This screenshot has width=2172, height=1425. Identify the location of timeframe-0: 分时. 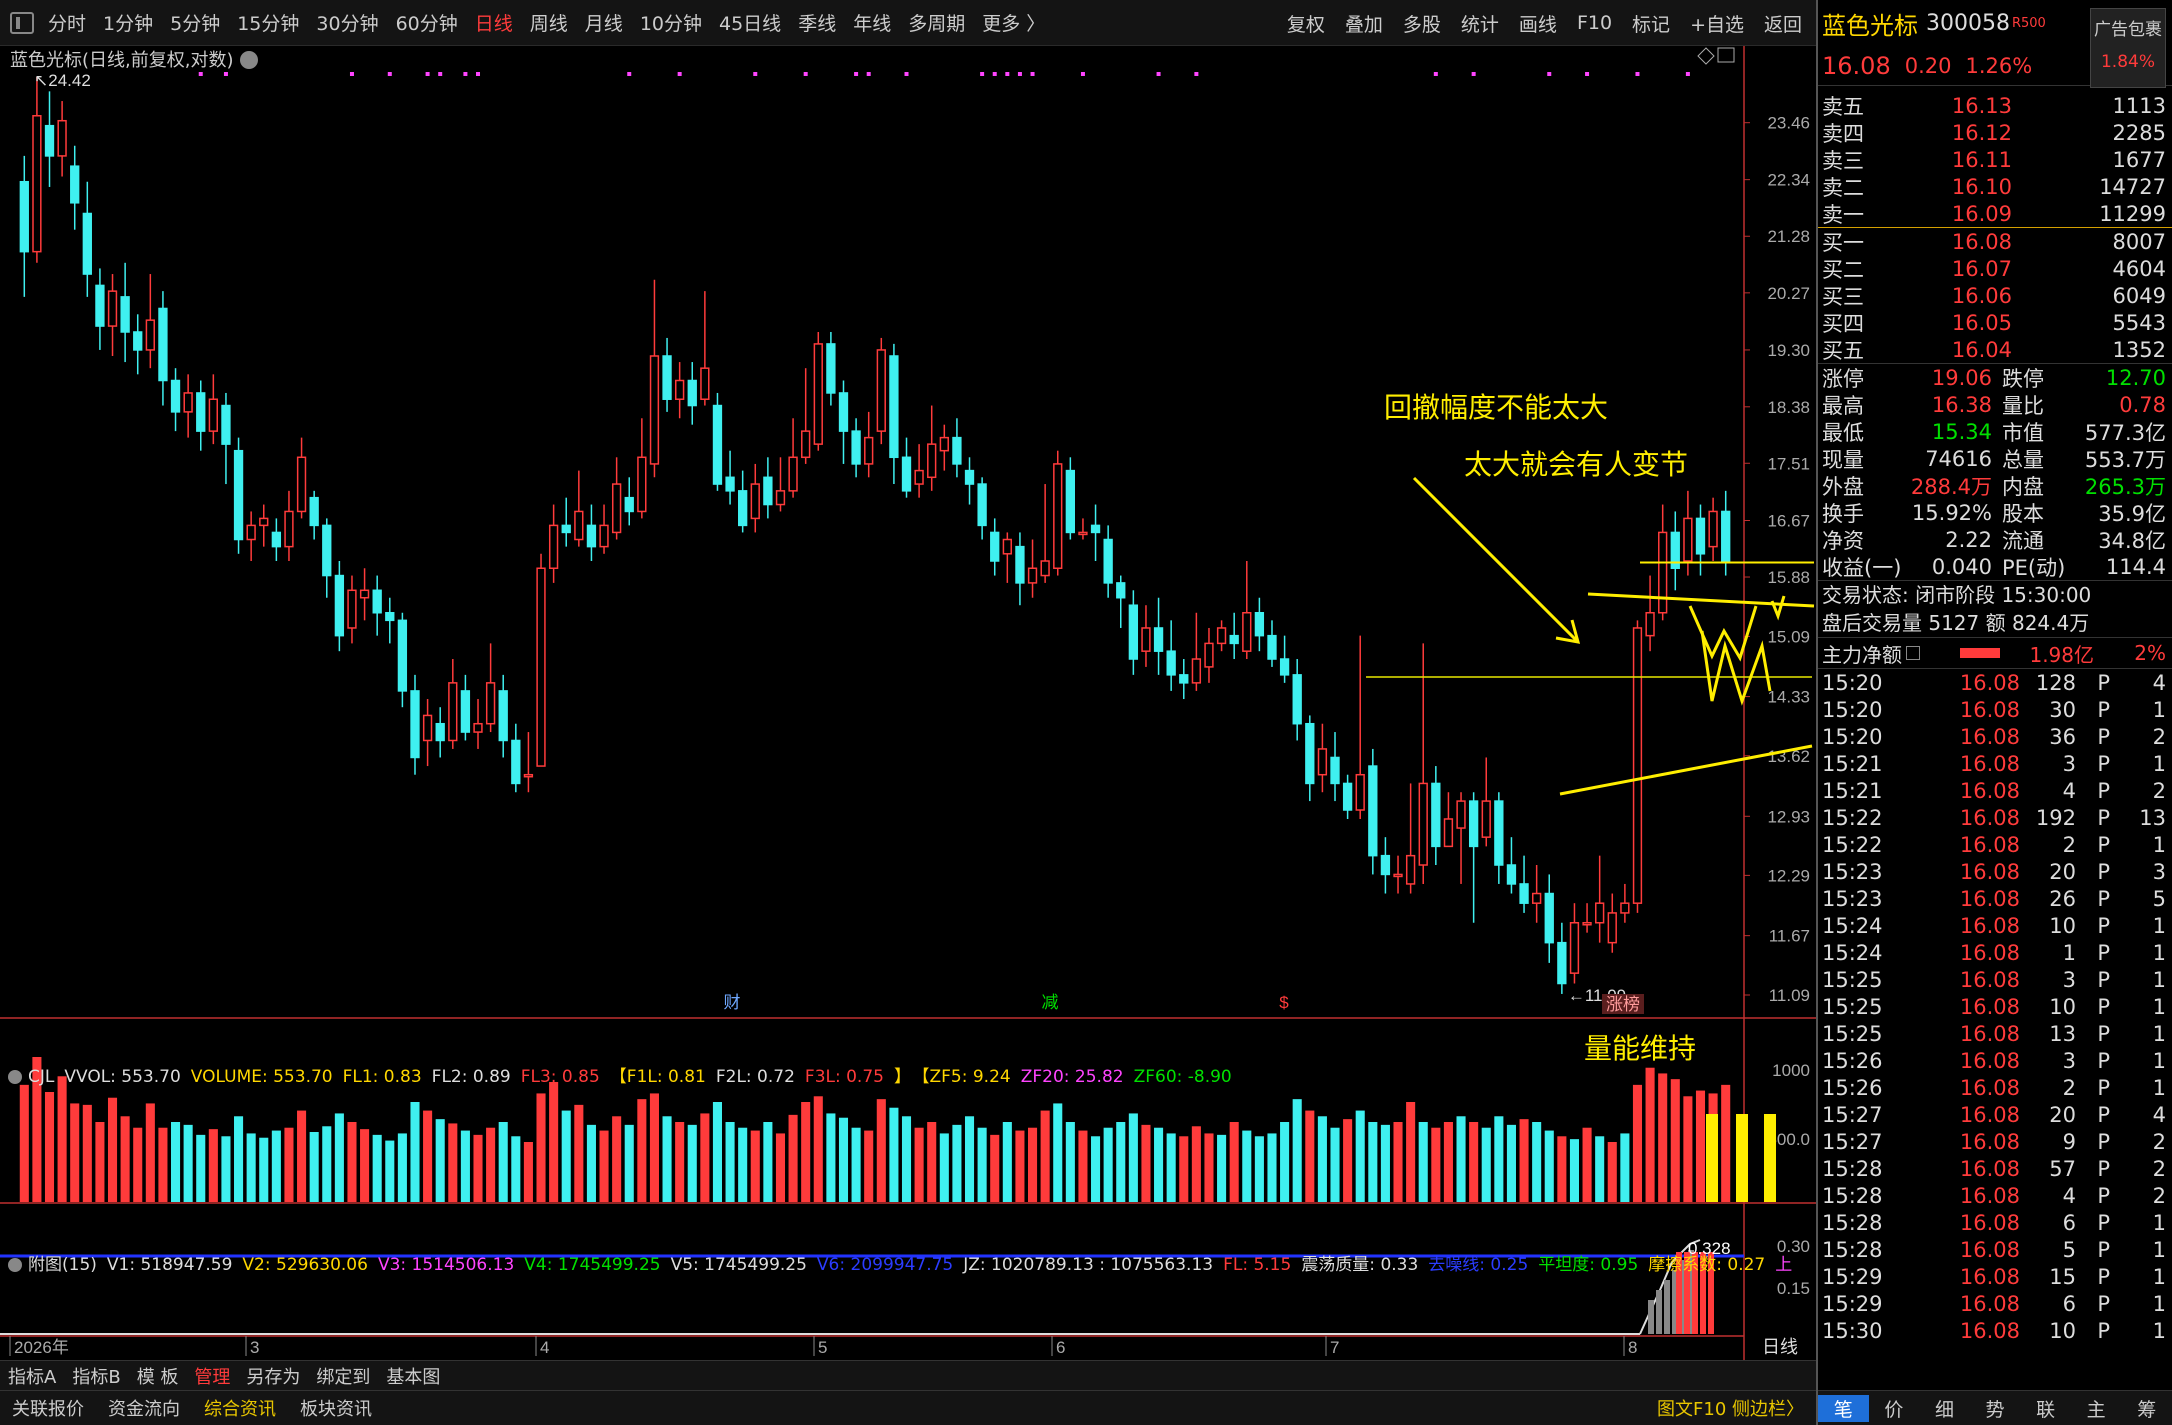
(67, 22).